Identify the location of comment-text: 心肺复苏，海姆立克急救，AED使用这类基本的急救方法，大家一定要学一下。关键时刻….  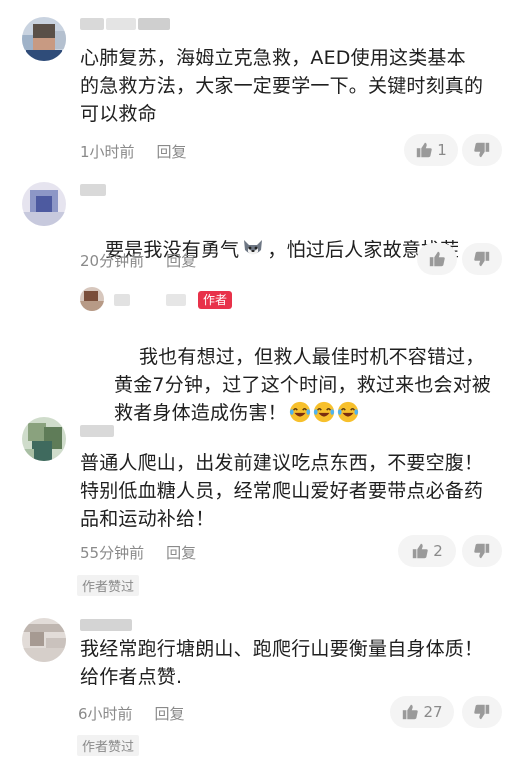
(282, 86).